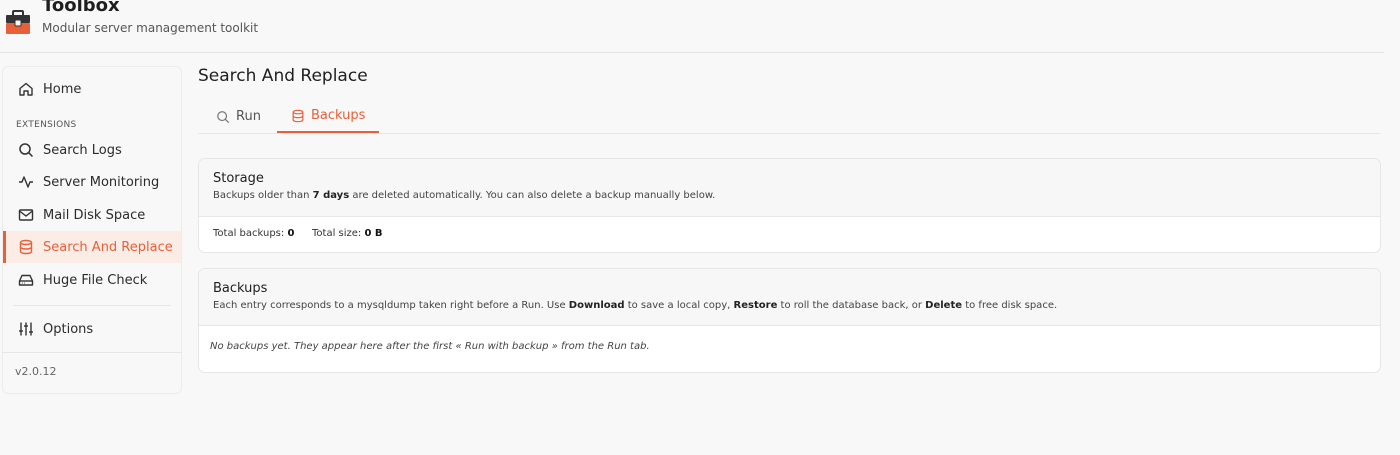 Image resolution: width=1400 pixels, height=455 pixels. I want to click on sidebar-item-home: Home, so click(92, 89).